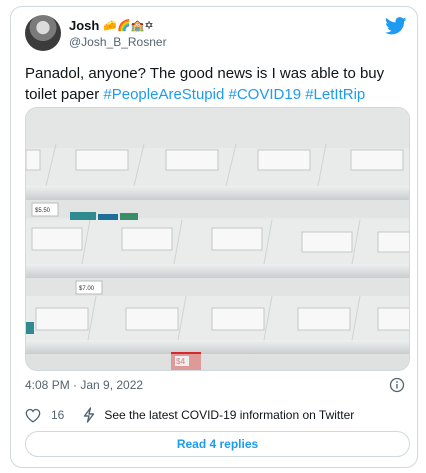  Describe the element at coordinates (33, 415) in the screenshot. I see `heart-icon` at that location.